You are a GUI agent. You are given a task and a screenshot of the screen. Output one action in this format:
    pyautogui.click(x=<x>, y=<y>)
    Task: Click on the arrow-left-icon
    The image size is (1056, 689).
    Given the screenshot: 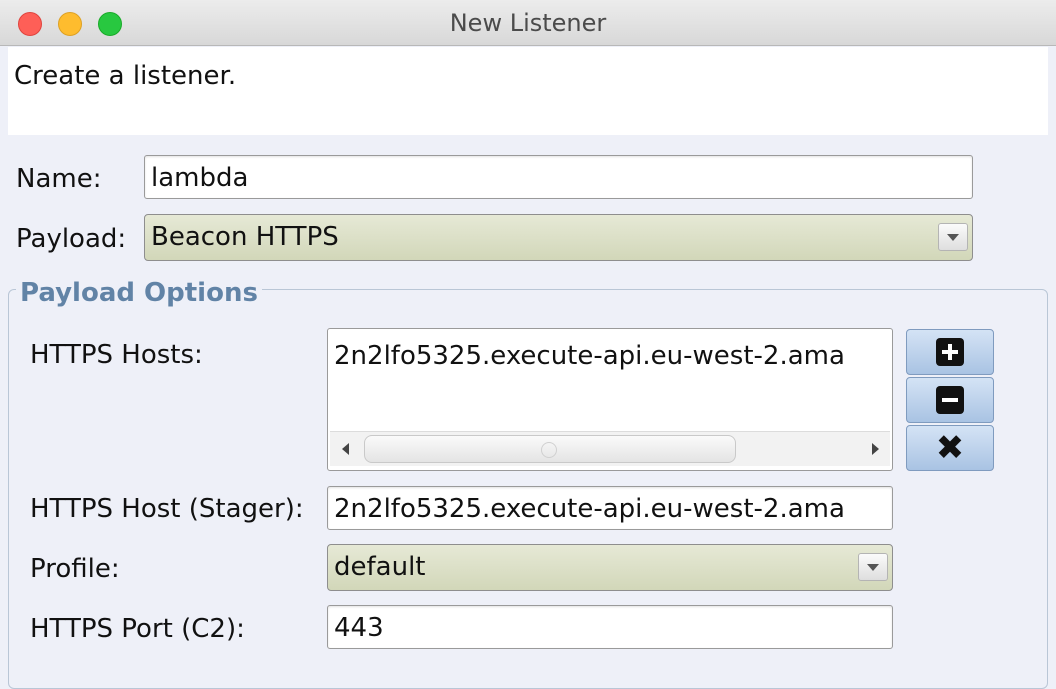 What is the action you would take?
    pyautogui.click(x=345, y=449)
    